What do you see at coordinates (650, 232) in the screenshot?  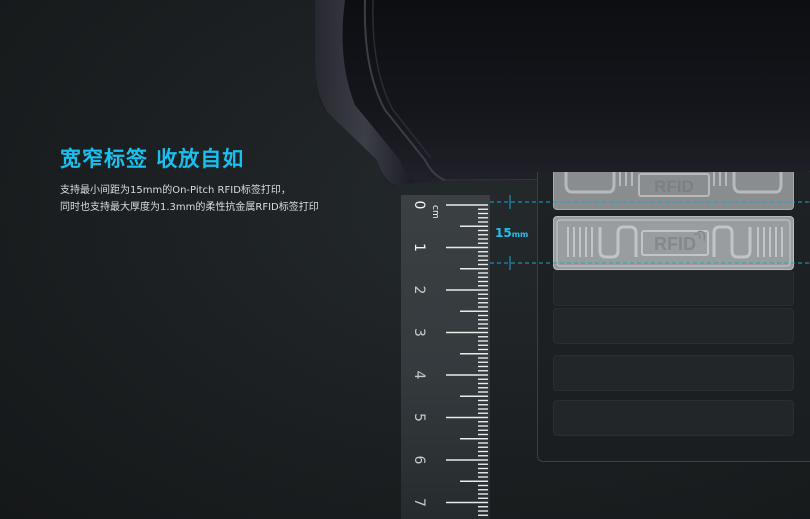 I see `pitch-dimension-lines` at bounding box center [650, 232].